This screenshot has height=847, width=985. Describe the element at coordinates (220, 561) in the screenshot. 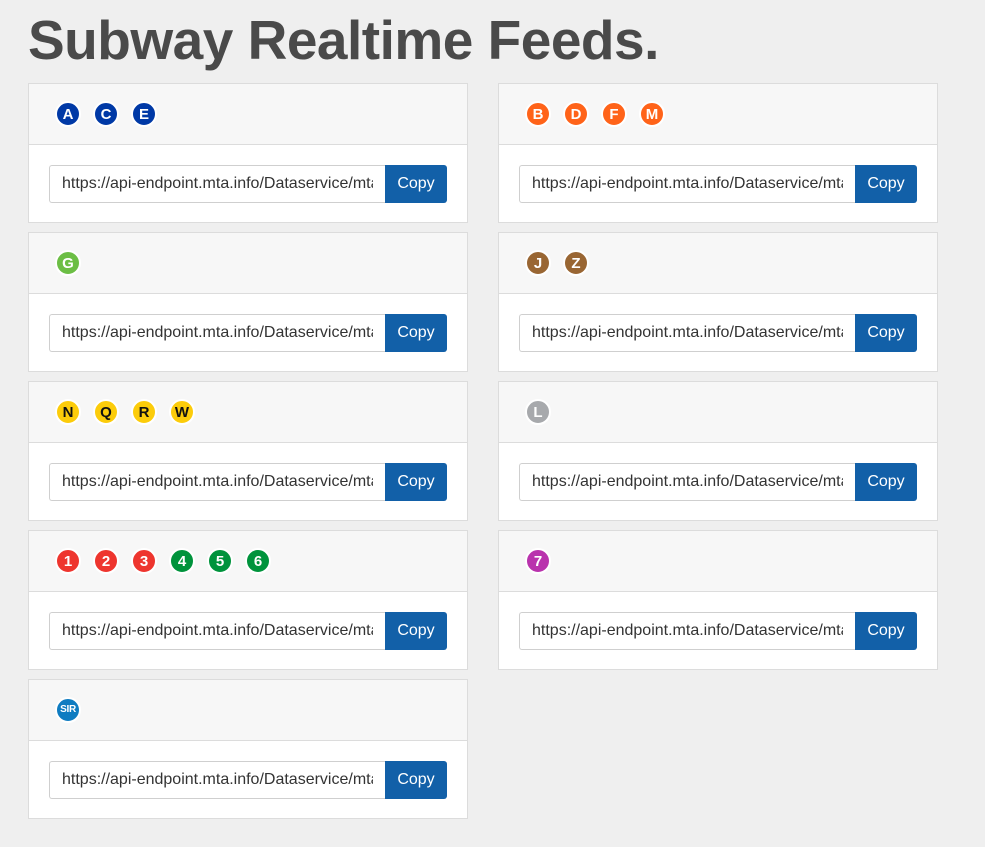

I see `line-bullet-5-icon: 5` at that location.